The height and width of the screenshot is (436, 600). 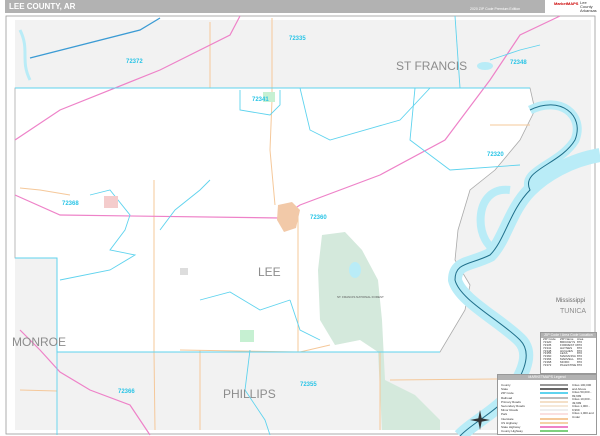 I want to click on zip-label: 72366, so click(x=126, y=392).